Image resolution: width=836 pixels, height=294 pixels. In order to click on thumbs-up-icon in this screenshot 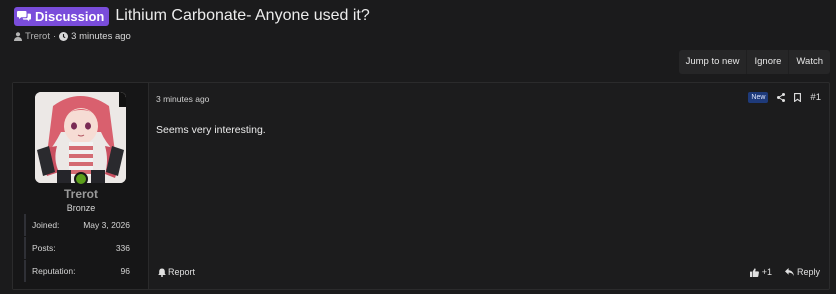, I will do `click(754, 272)`.